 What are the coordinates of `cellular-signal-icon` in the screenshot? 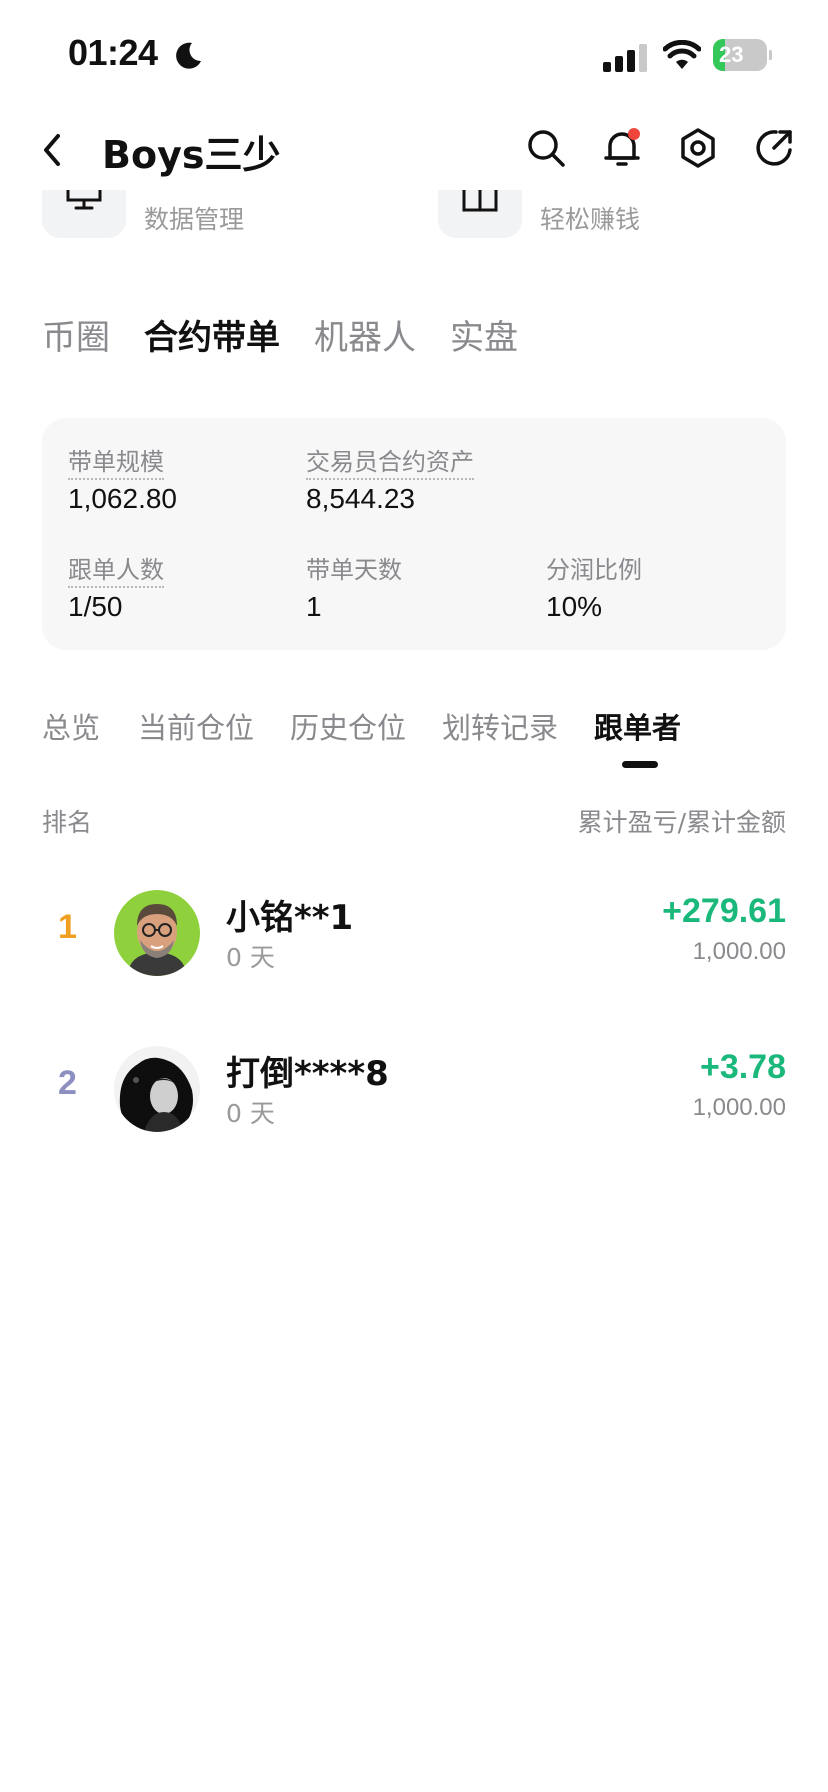 It's located at (625, 58).